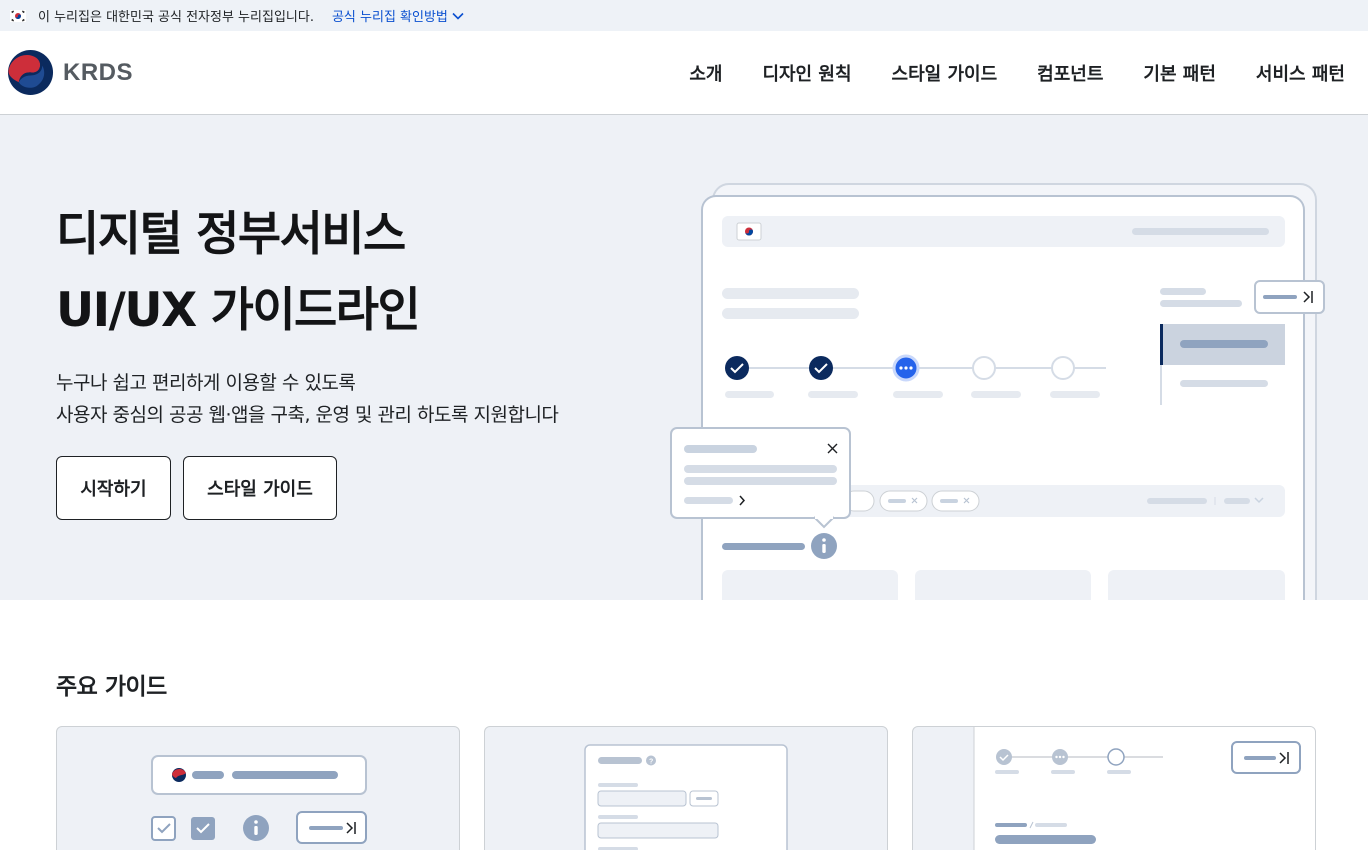 Image resolution: width=1368 pixels, height=850 pixels. I want to click on nav-item-components: 컴포넌트, so click(1070, 73).